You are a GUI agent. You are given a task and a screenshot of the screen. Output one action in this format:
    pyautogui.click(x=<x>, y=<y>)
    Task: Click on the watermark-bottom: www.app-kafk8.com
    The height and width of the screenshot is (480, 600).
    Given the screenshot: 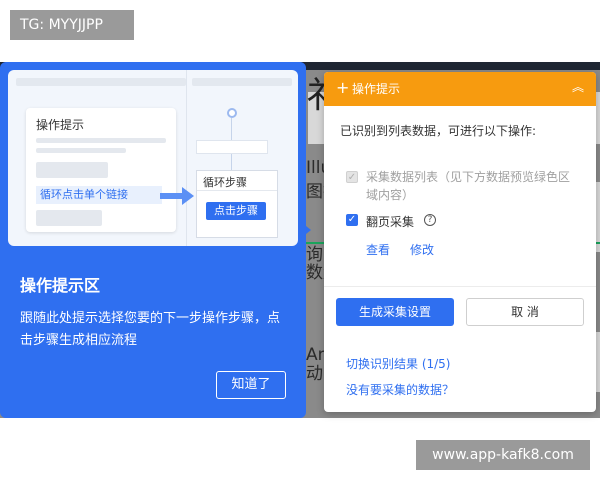 What is the action you would take?
    pyautogui.click(x=503, y=455)
    